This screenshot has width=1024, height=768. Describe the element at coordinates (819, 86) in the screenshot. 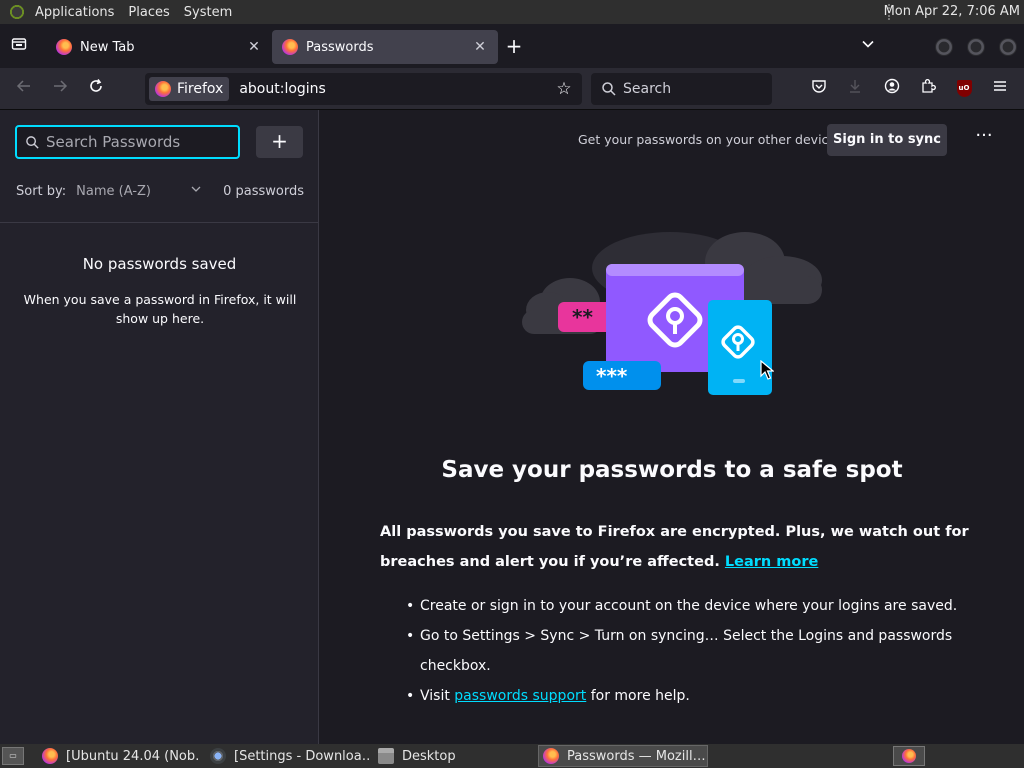

I see `pocket-icon` at that location.